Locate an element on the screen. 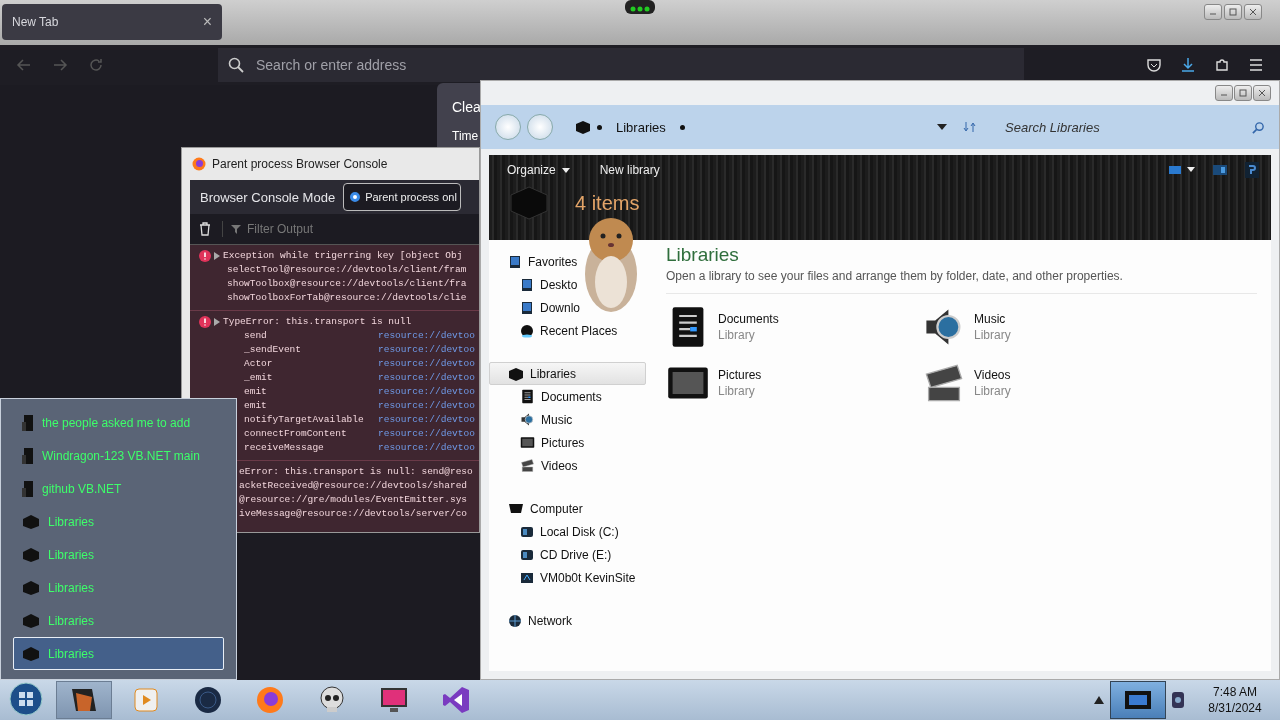 The image size is (1280, 720). sidebar-item: Deskto is located at coordinates (567, 284).